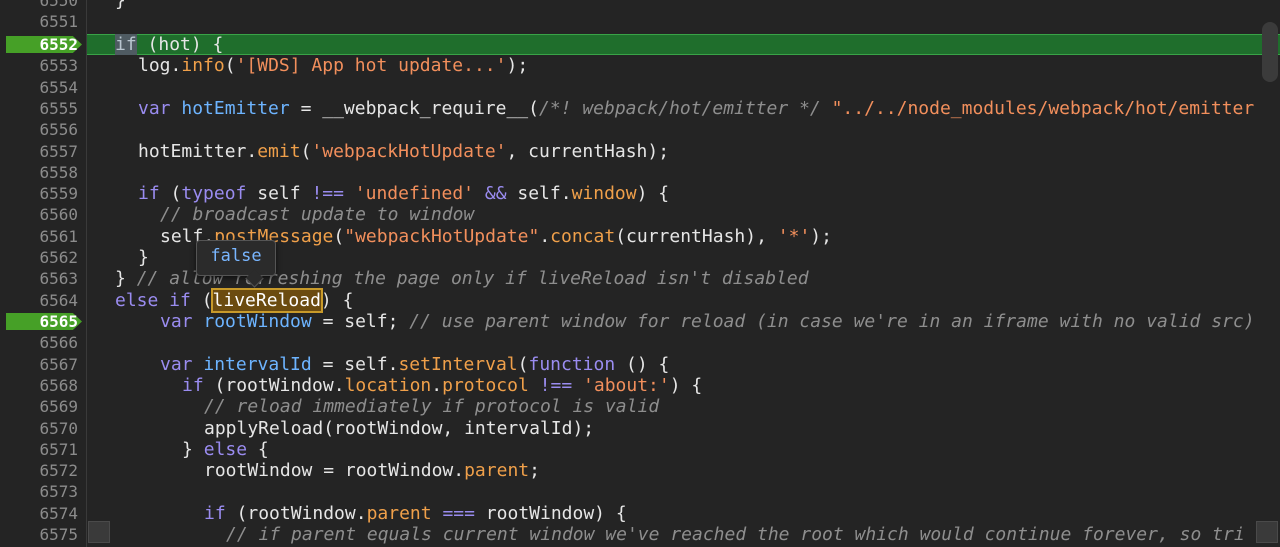 This screenshot has height=547, width=1280. Describe the element at coordinates (640, 342) in the screenshot. I see `code-line: 6566` at that location.